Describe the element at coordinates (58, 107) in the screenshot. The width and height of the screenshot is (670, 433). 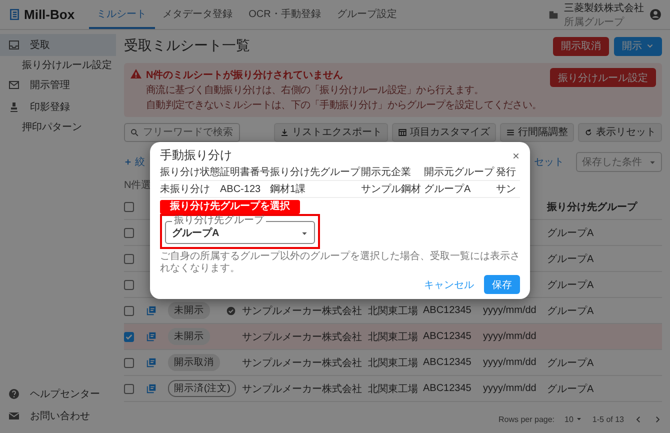
I see `sidebar-item: 印影登録` at that location.